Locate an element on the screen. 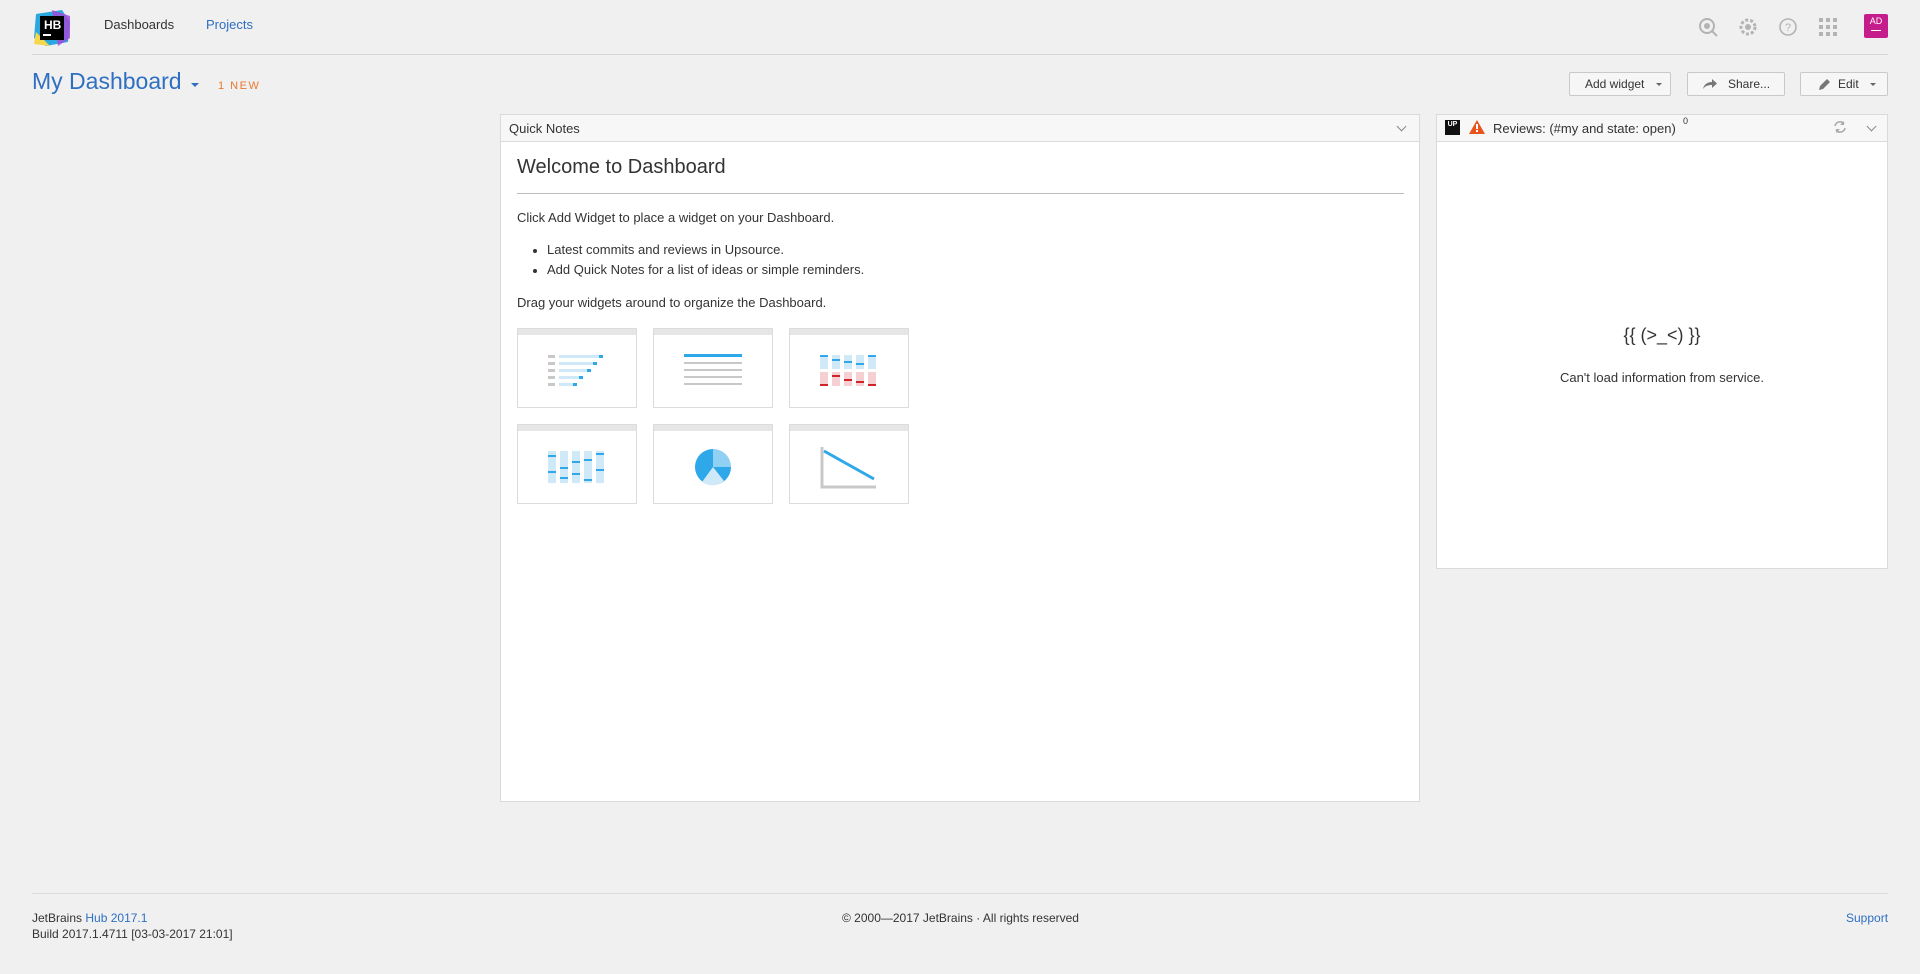 The width and height of the screenshot is (1920, 974). nav-dashboards: Dashboards is located at coordinates (139, 24).